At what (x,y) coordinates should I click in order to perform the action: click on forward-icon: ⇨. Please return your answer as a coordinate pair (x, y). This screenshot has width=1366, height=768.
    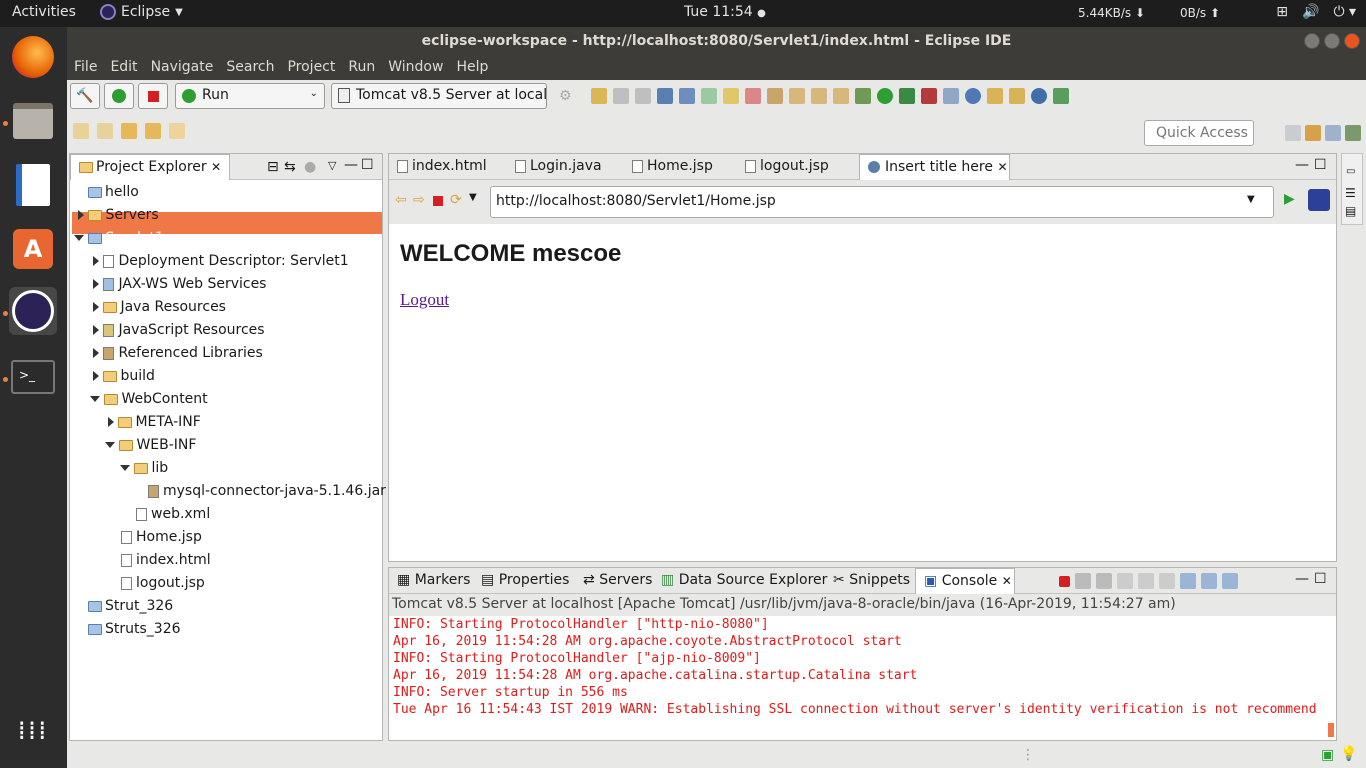
    Looking at the image, I should click on (419, 200).